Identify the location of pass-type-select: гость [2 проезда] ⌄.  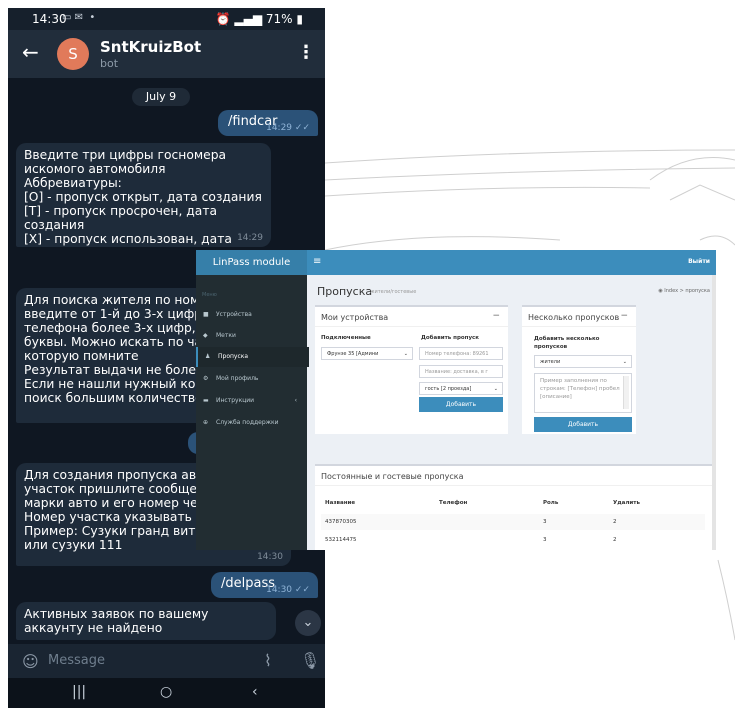
(461, 388).